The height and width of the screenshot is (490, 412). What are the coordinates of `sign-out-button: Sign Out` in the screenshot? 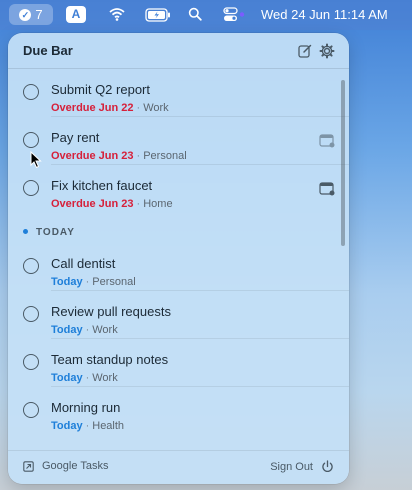 It's located at (302, 466).